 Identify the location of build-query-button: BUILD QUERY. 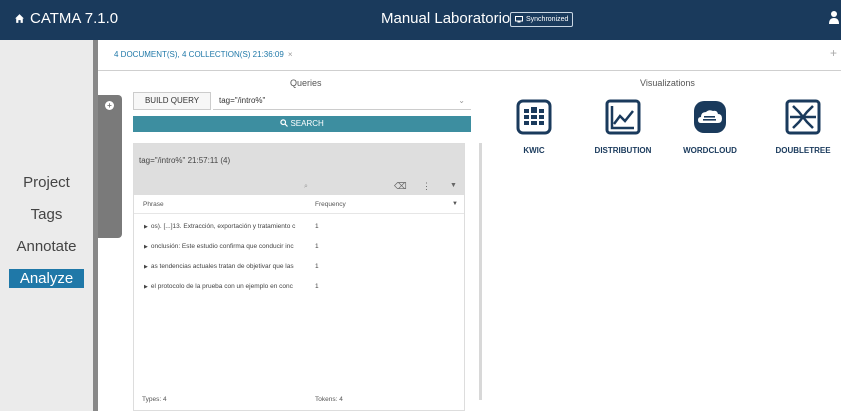
(172, 101).